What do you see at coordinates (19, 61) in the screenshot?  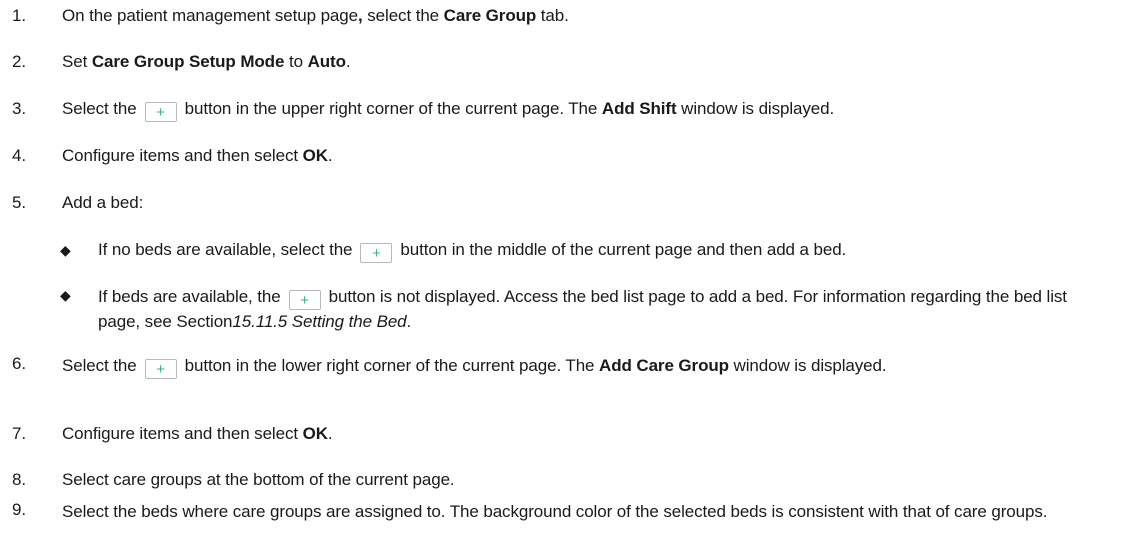 I see `step-number: 2.` at bounding box center [19, 61].